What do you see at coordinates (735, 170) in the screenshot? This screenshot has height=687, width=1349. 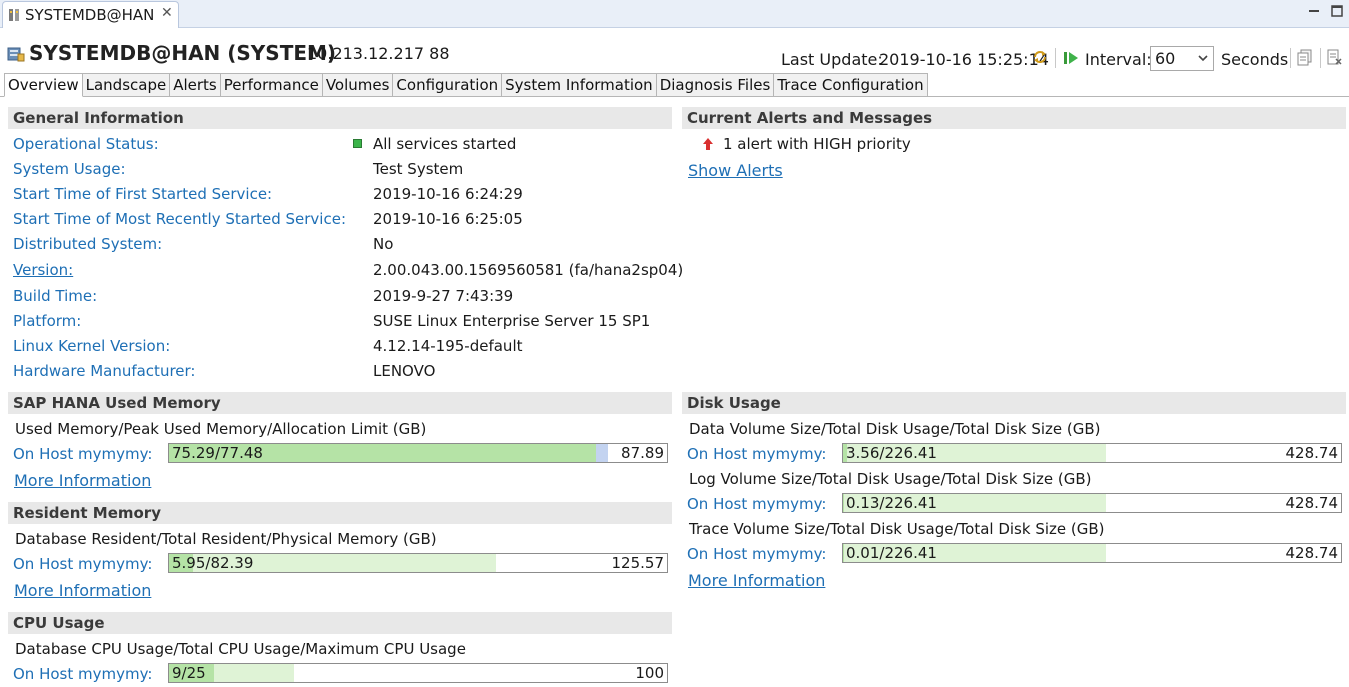 I see `show-alerts-link: Show Alerts` at bounding box center [735, 170].